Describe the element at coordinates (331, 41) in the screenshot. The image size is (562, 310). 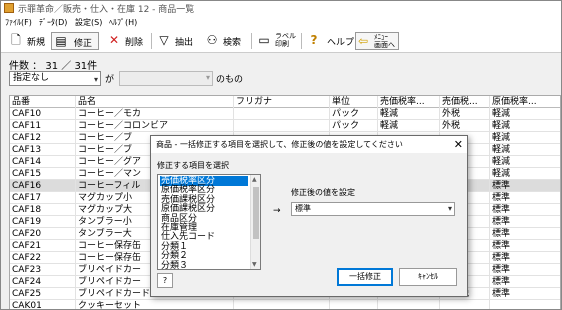
I see `help-button: ? ヘルプ` at that location.